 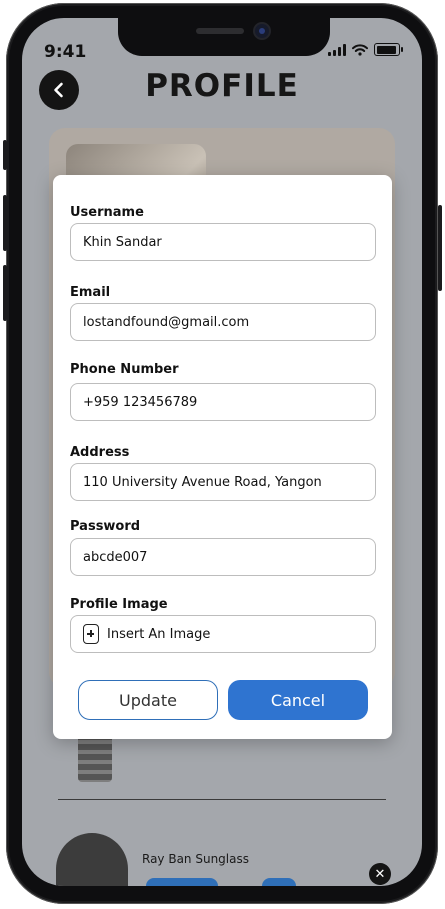 I want to click on insert-image-content: Insert An Image, so click(x=223, y=634).